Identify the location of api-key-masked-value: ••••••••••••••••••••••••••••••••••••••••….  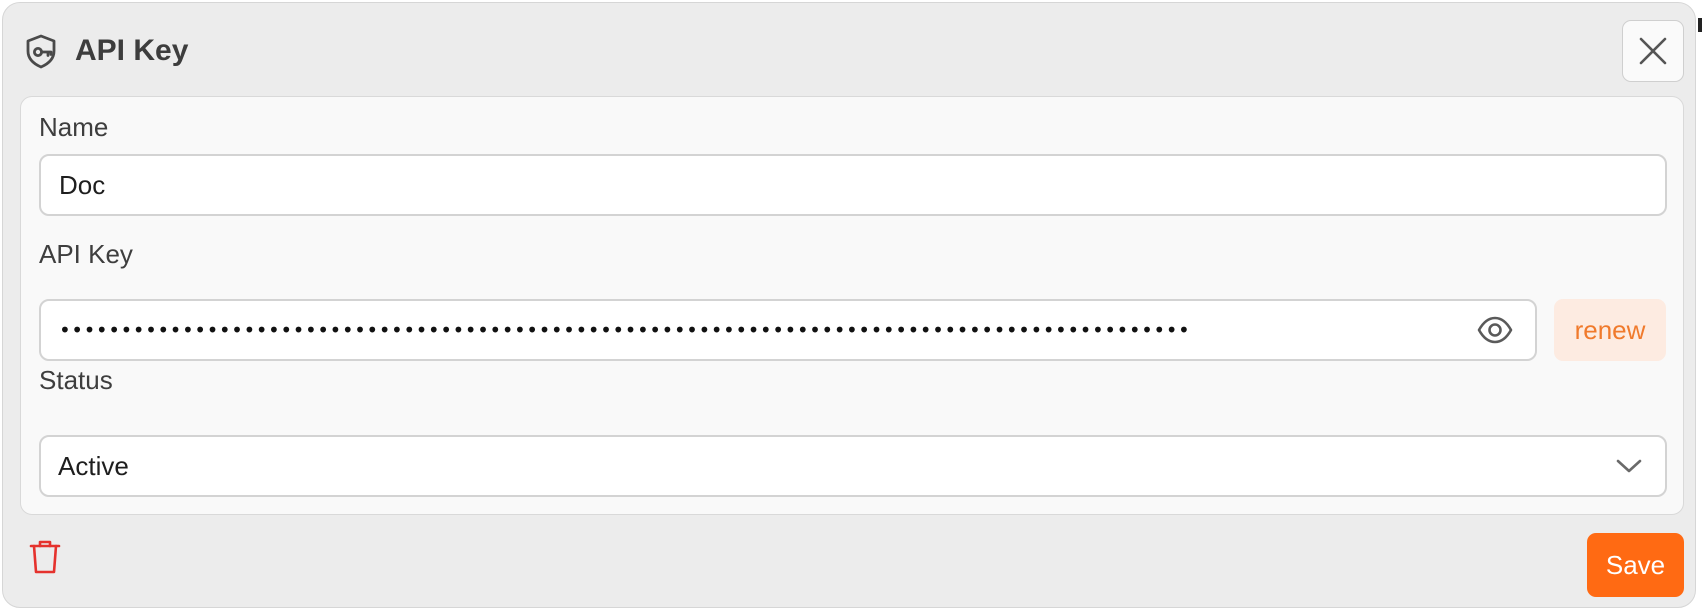
(624, 330).